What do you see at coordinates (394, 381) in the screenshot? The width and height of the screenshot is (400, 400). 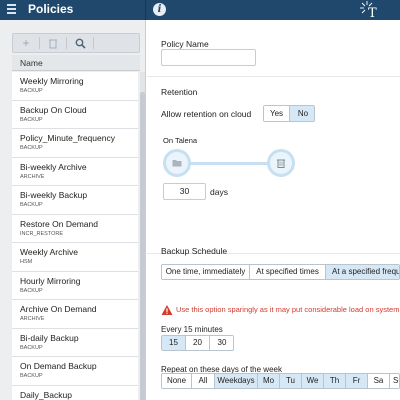 I see `day-su-button: Su` at bounding box center [394, 381].